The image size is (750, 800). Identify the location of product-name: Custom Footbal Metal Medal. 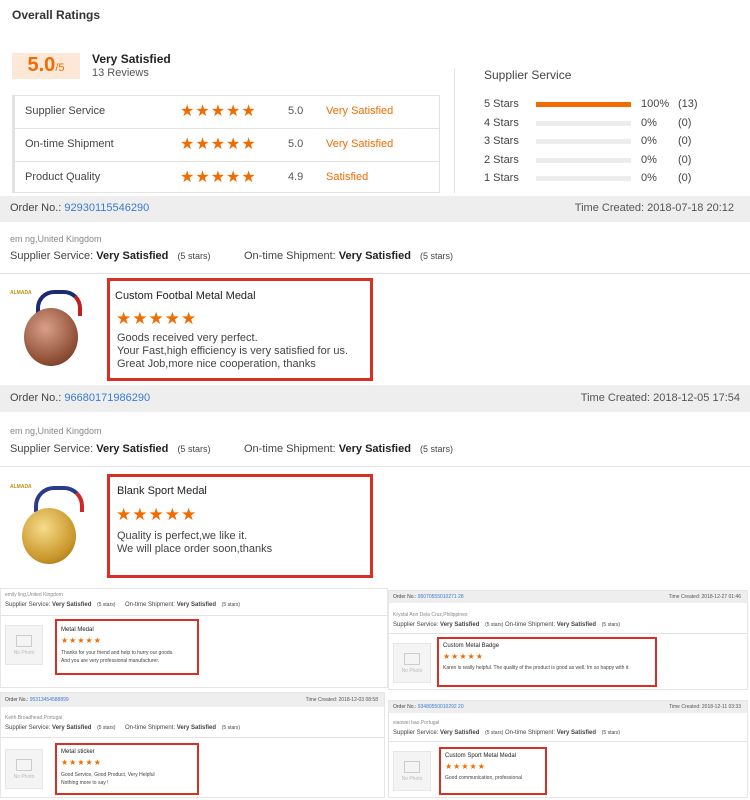
(185, 296).